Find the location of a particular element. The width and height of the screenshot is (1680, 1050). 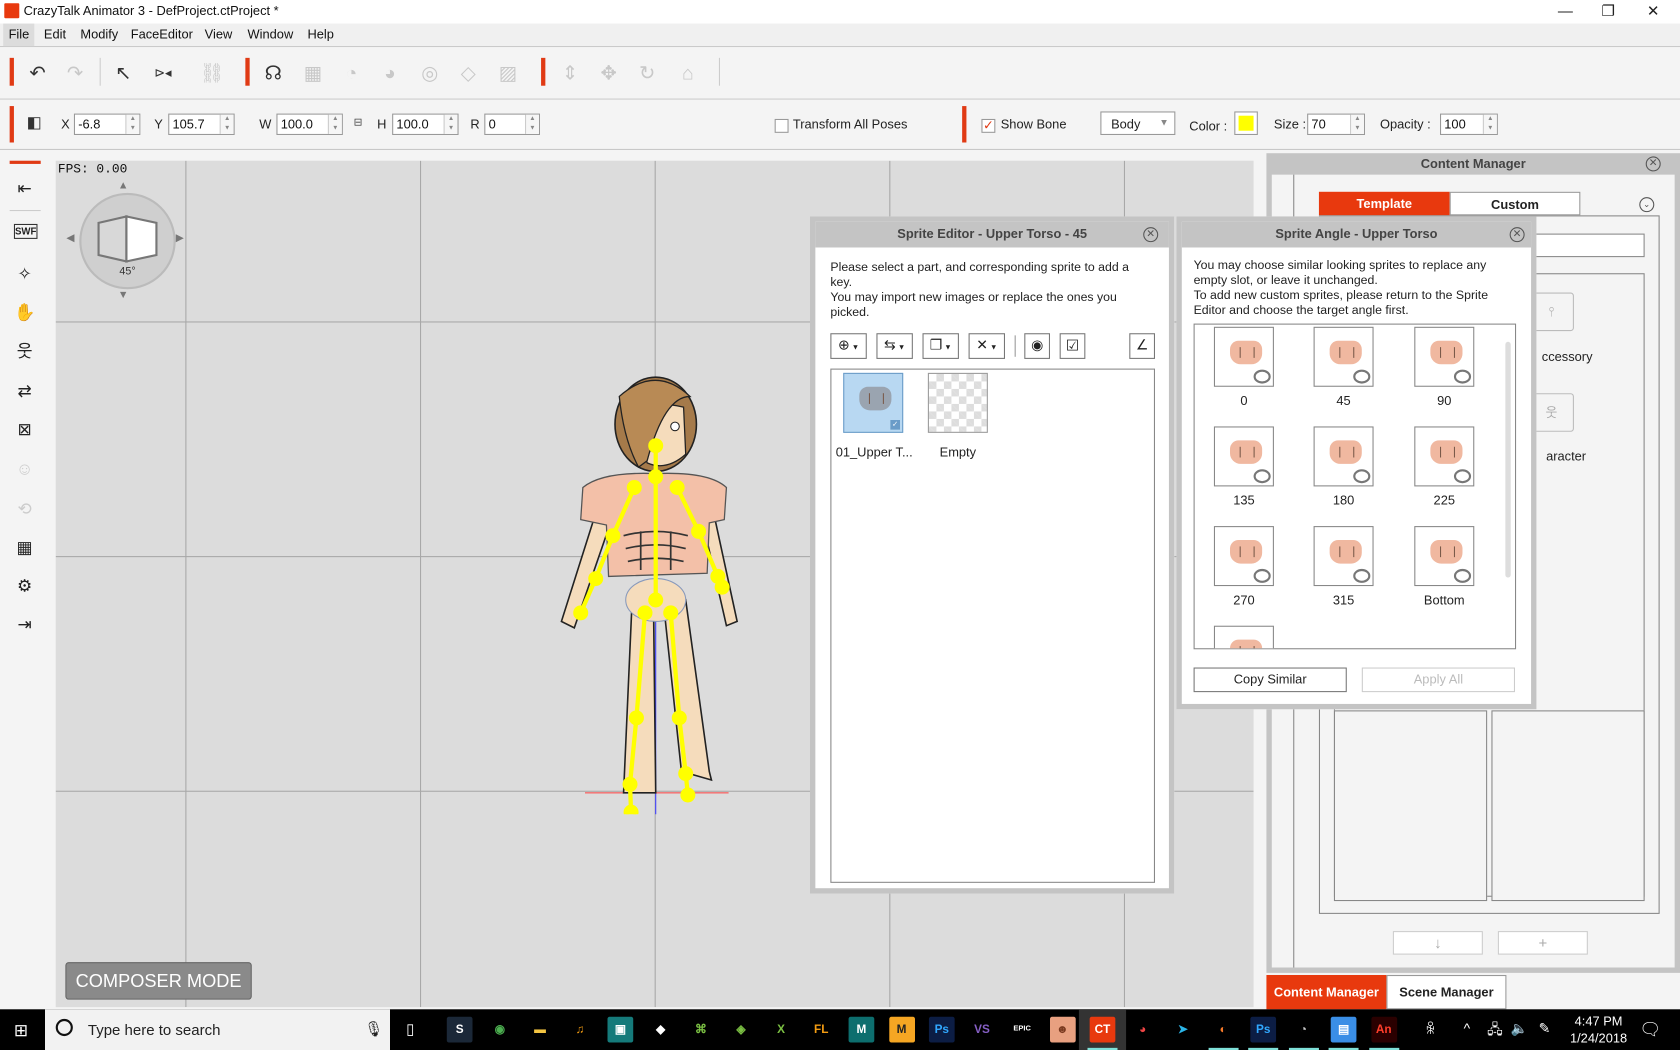

rotate-sprite-icon: ⟲ is located at coordinates (25, 510).